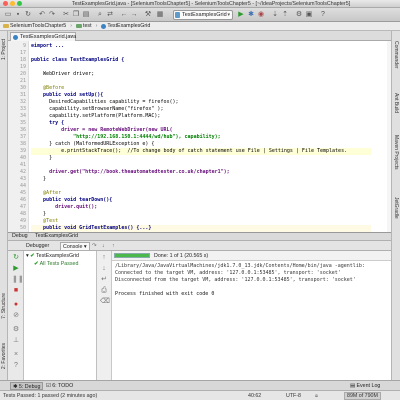 The width and height of the screenshot is (400, 400). I want to click on compile-icon: ▦, so click(160, 15).